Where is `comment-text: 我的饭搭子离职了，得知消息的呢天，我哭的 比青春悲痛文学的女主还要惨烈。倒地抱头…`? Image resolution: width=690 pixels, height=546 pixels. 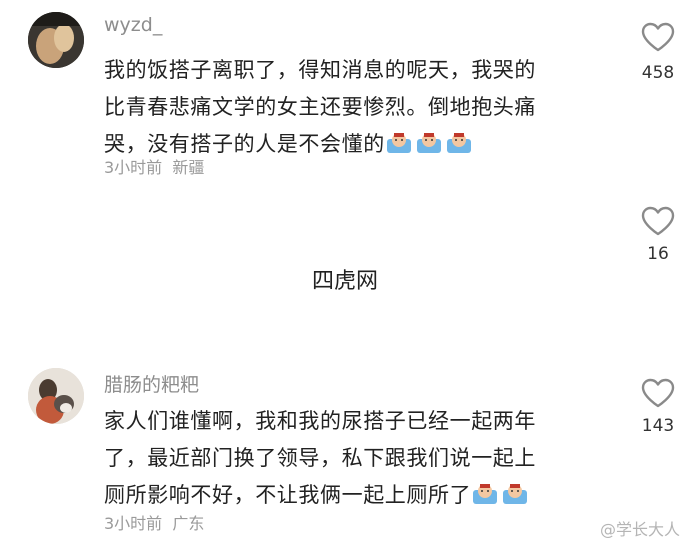
comment-text: 我的饭搭子离职了，得知消息的呢天，我哭的 比青春悲痛文学的女主还要惨烈。倒地抱头… is located at coordinates (354, 107).